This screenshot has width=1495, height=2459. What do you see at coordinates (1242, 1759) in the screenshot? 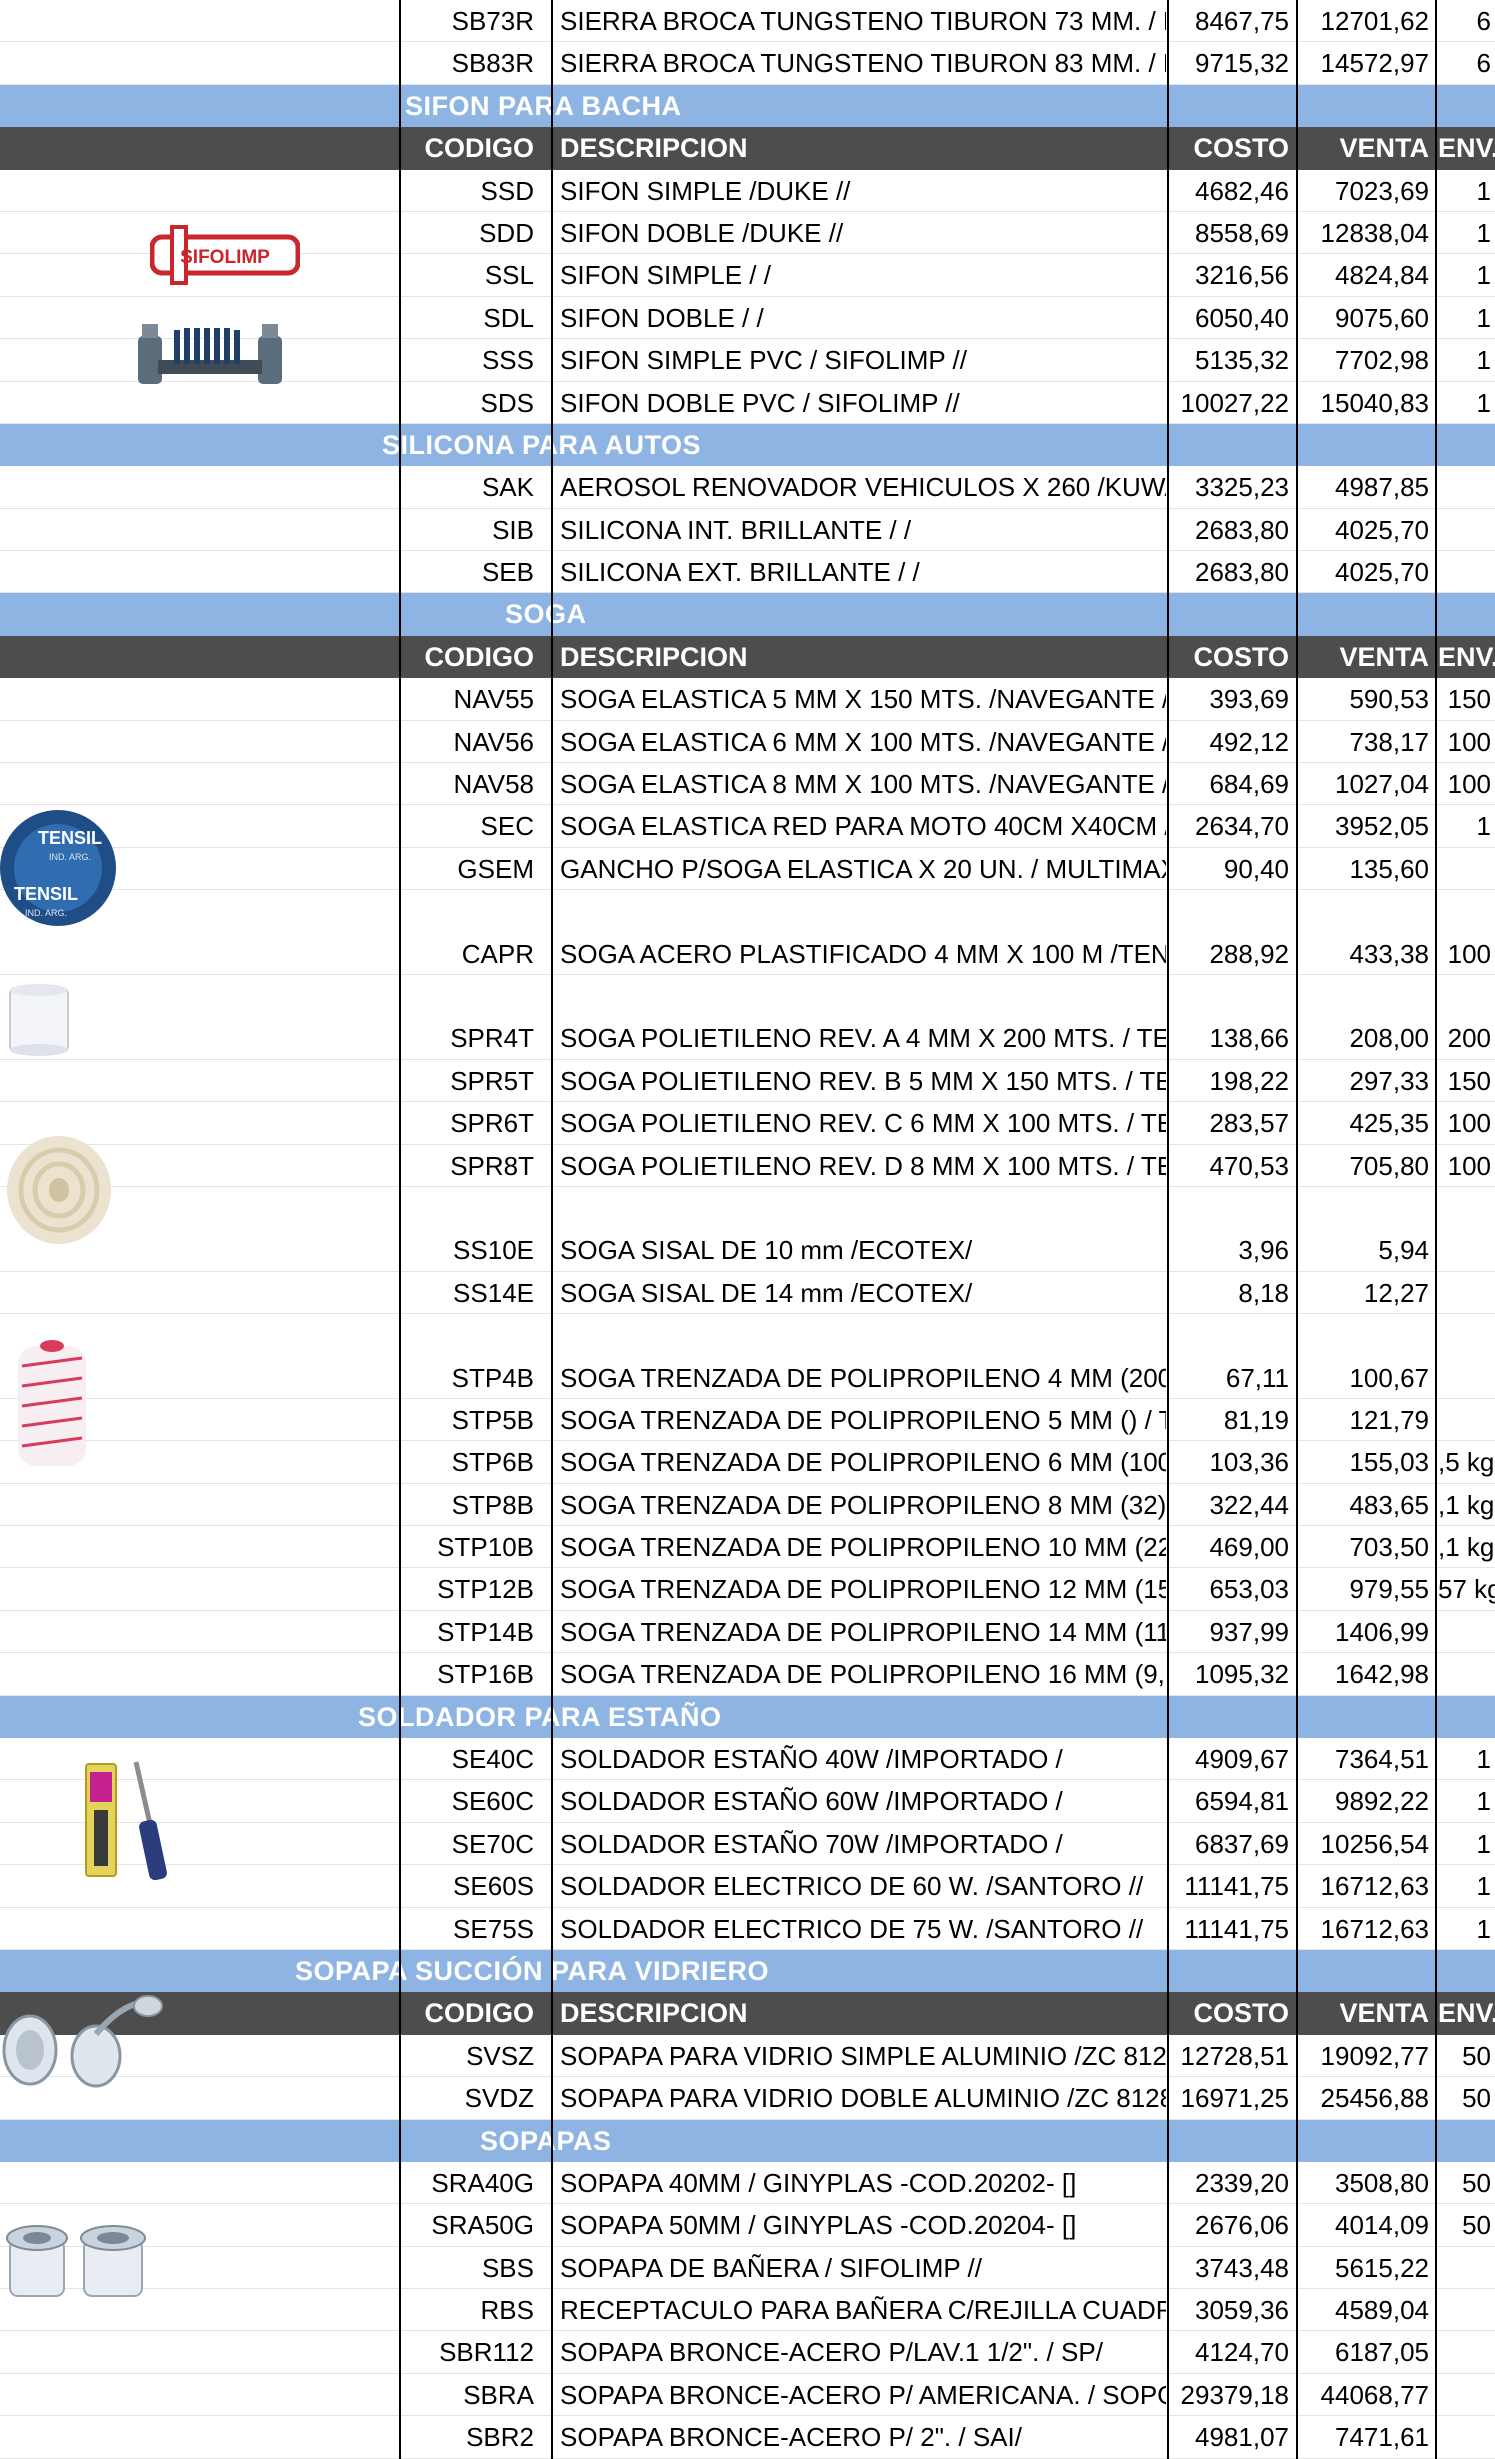
I see `cell-cost: 4909,67` at bounding box center [1242, 1759].